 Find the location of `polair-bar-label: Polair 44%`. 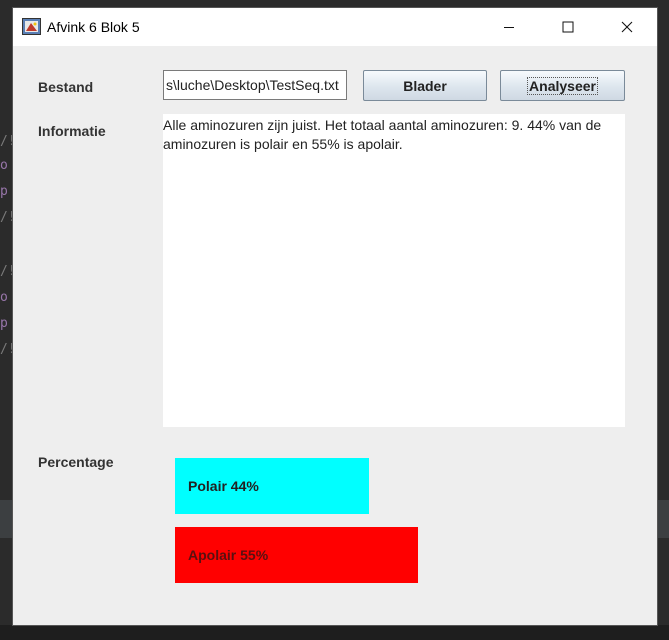

polair-bar-label: Polair 44% is located at coordinates (223, 486).